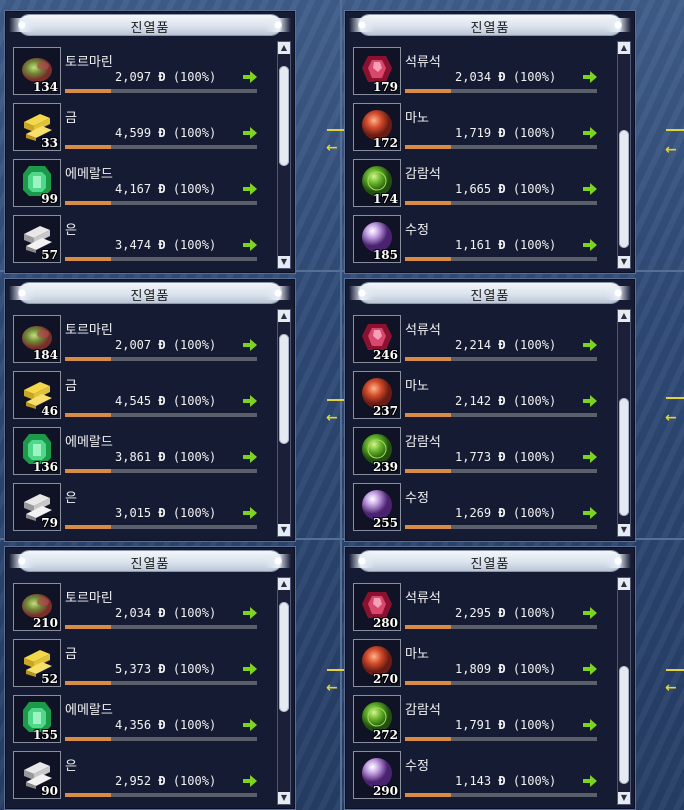 Image resolution: width=684 pixels, height=810 pixels. I want to click on list-item: 184 토르마린 2,007 Đ (100%), so click(146, 341).